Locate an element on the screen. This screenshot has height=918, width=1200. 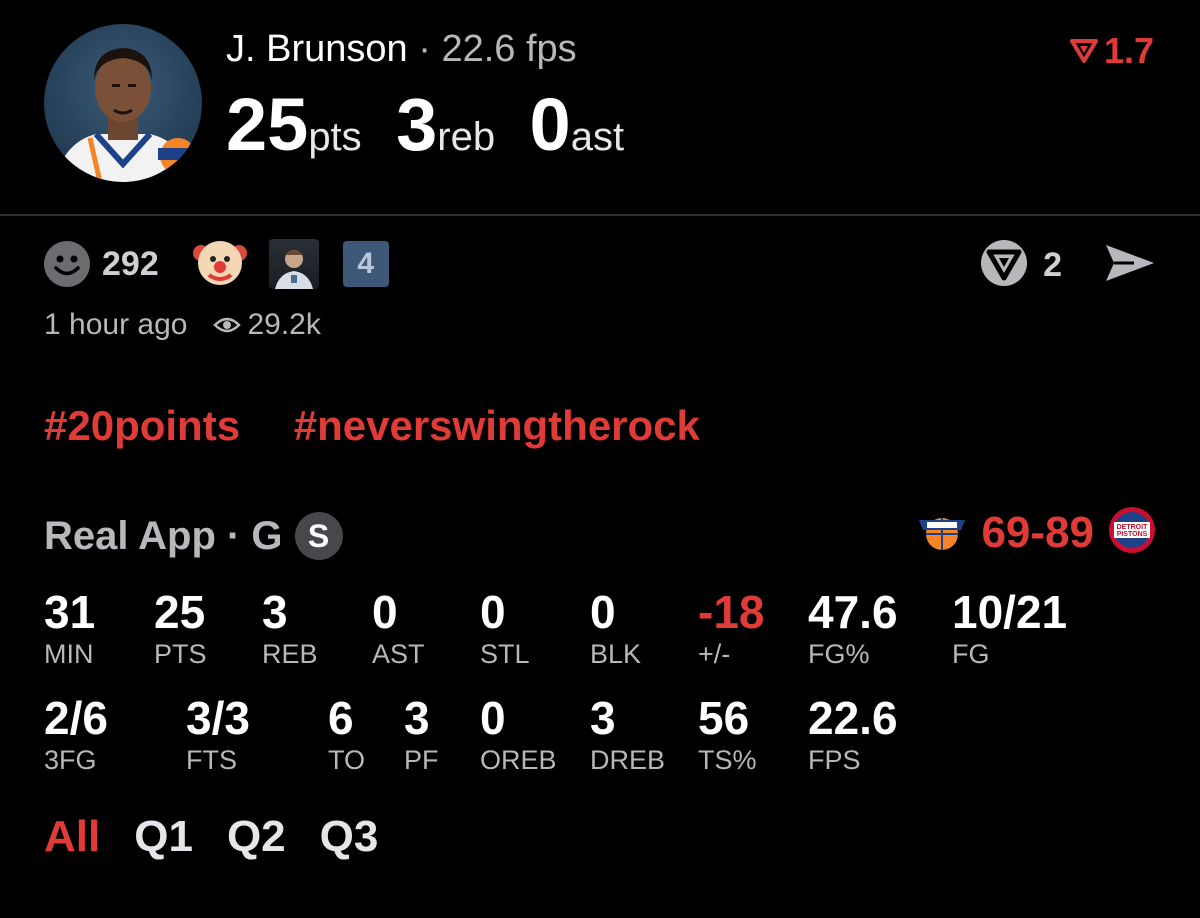
stat-value: 47.6 is located at coordinates (853, 612).